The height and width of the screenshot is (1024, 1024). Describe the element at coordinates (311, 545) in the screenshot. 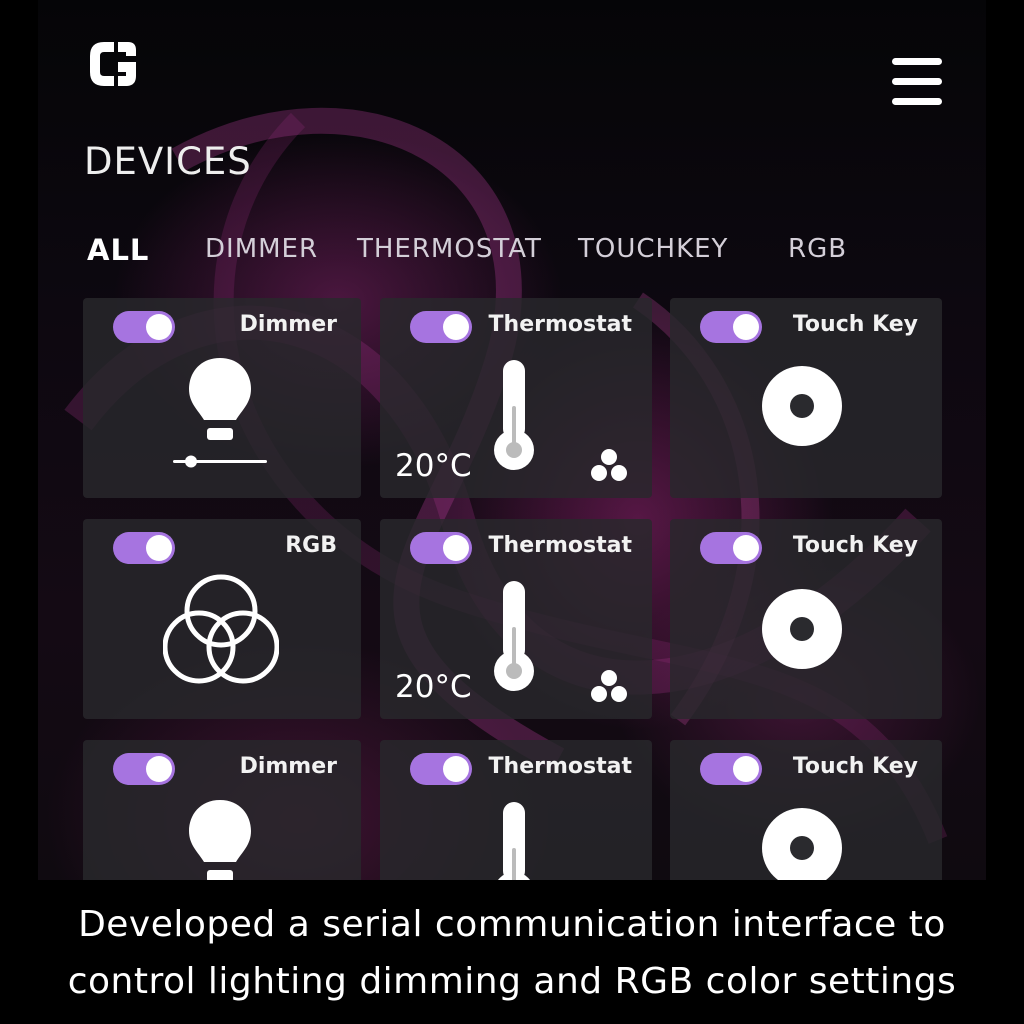

I see `device-label: RGB` at that location.